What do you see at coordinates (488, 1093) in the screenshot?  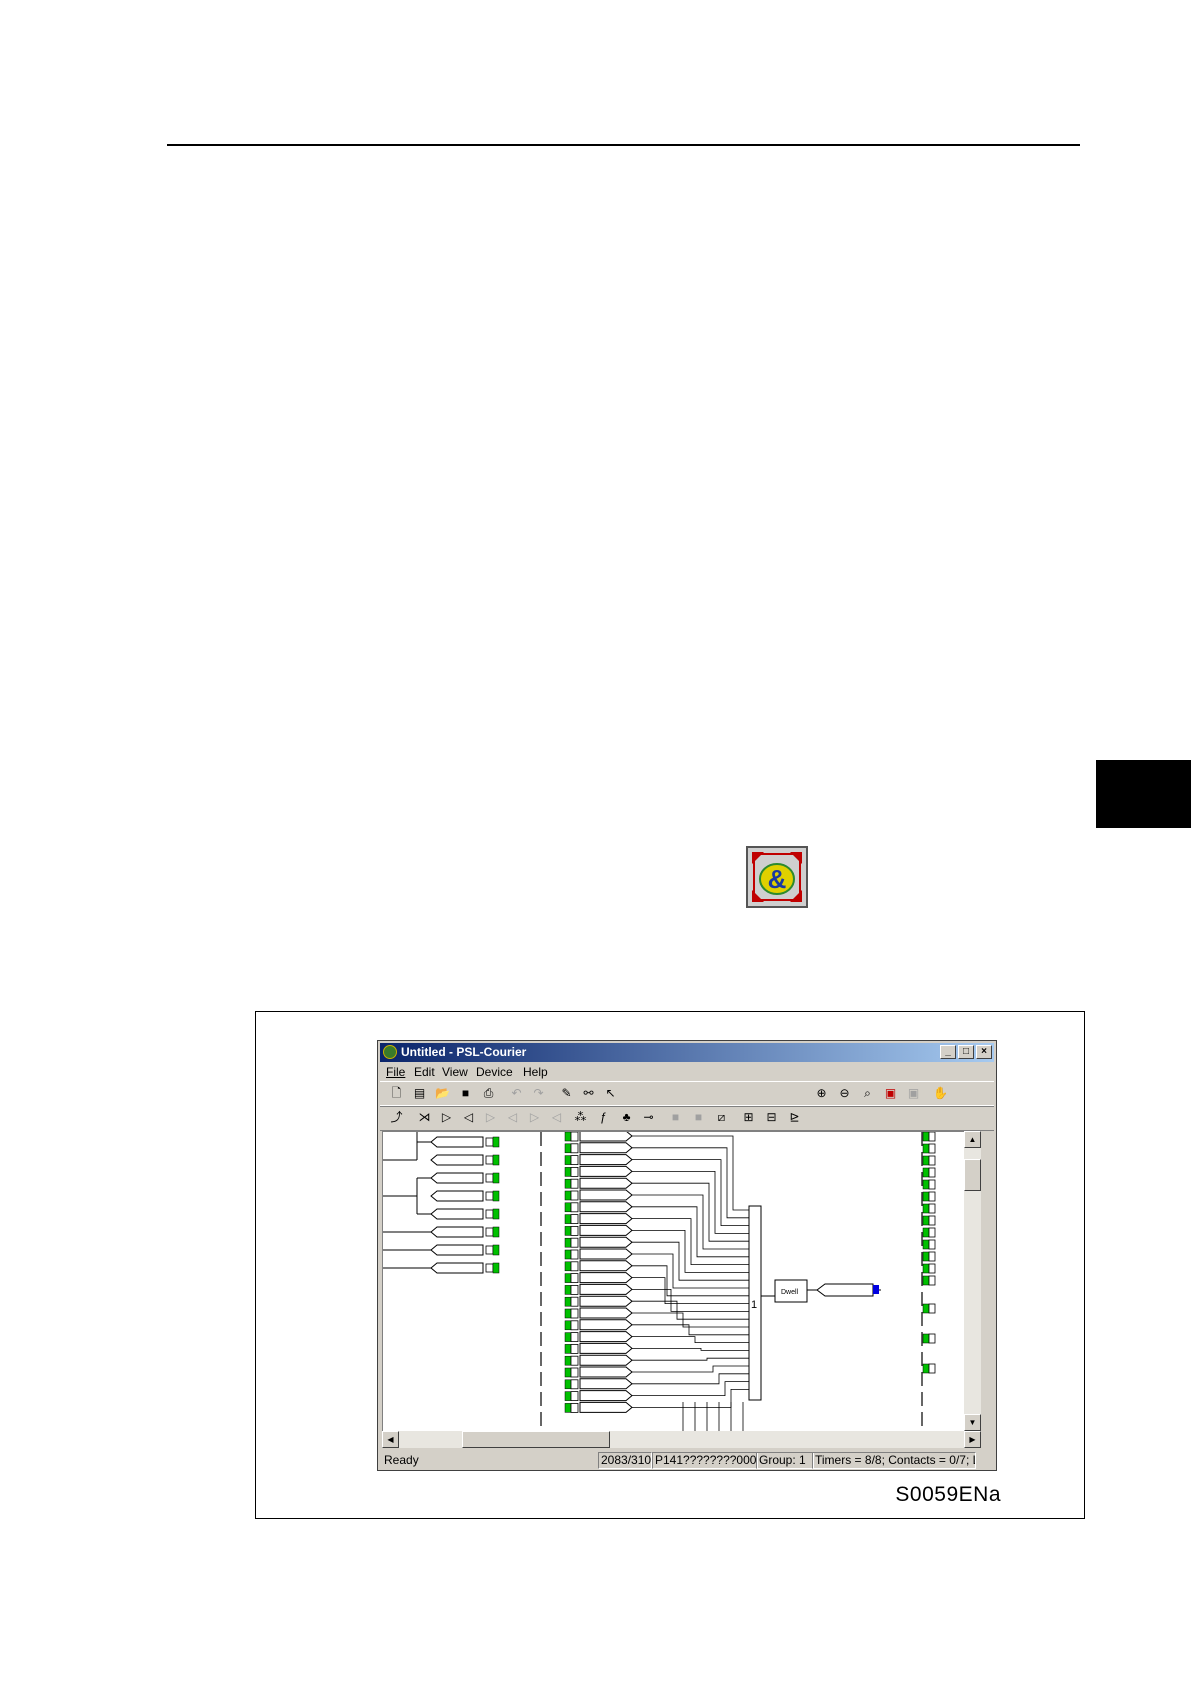 I see `print-icon: ⎙` at bounding box center [488, 1093].